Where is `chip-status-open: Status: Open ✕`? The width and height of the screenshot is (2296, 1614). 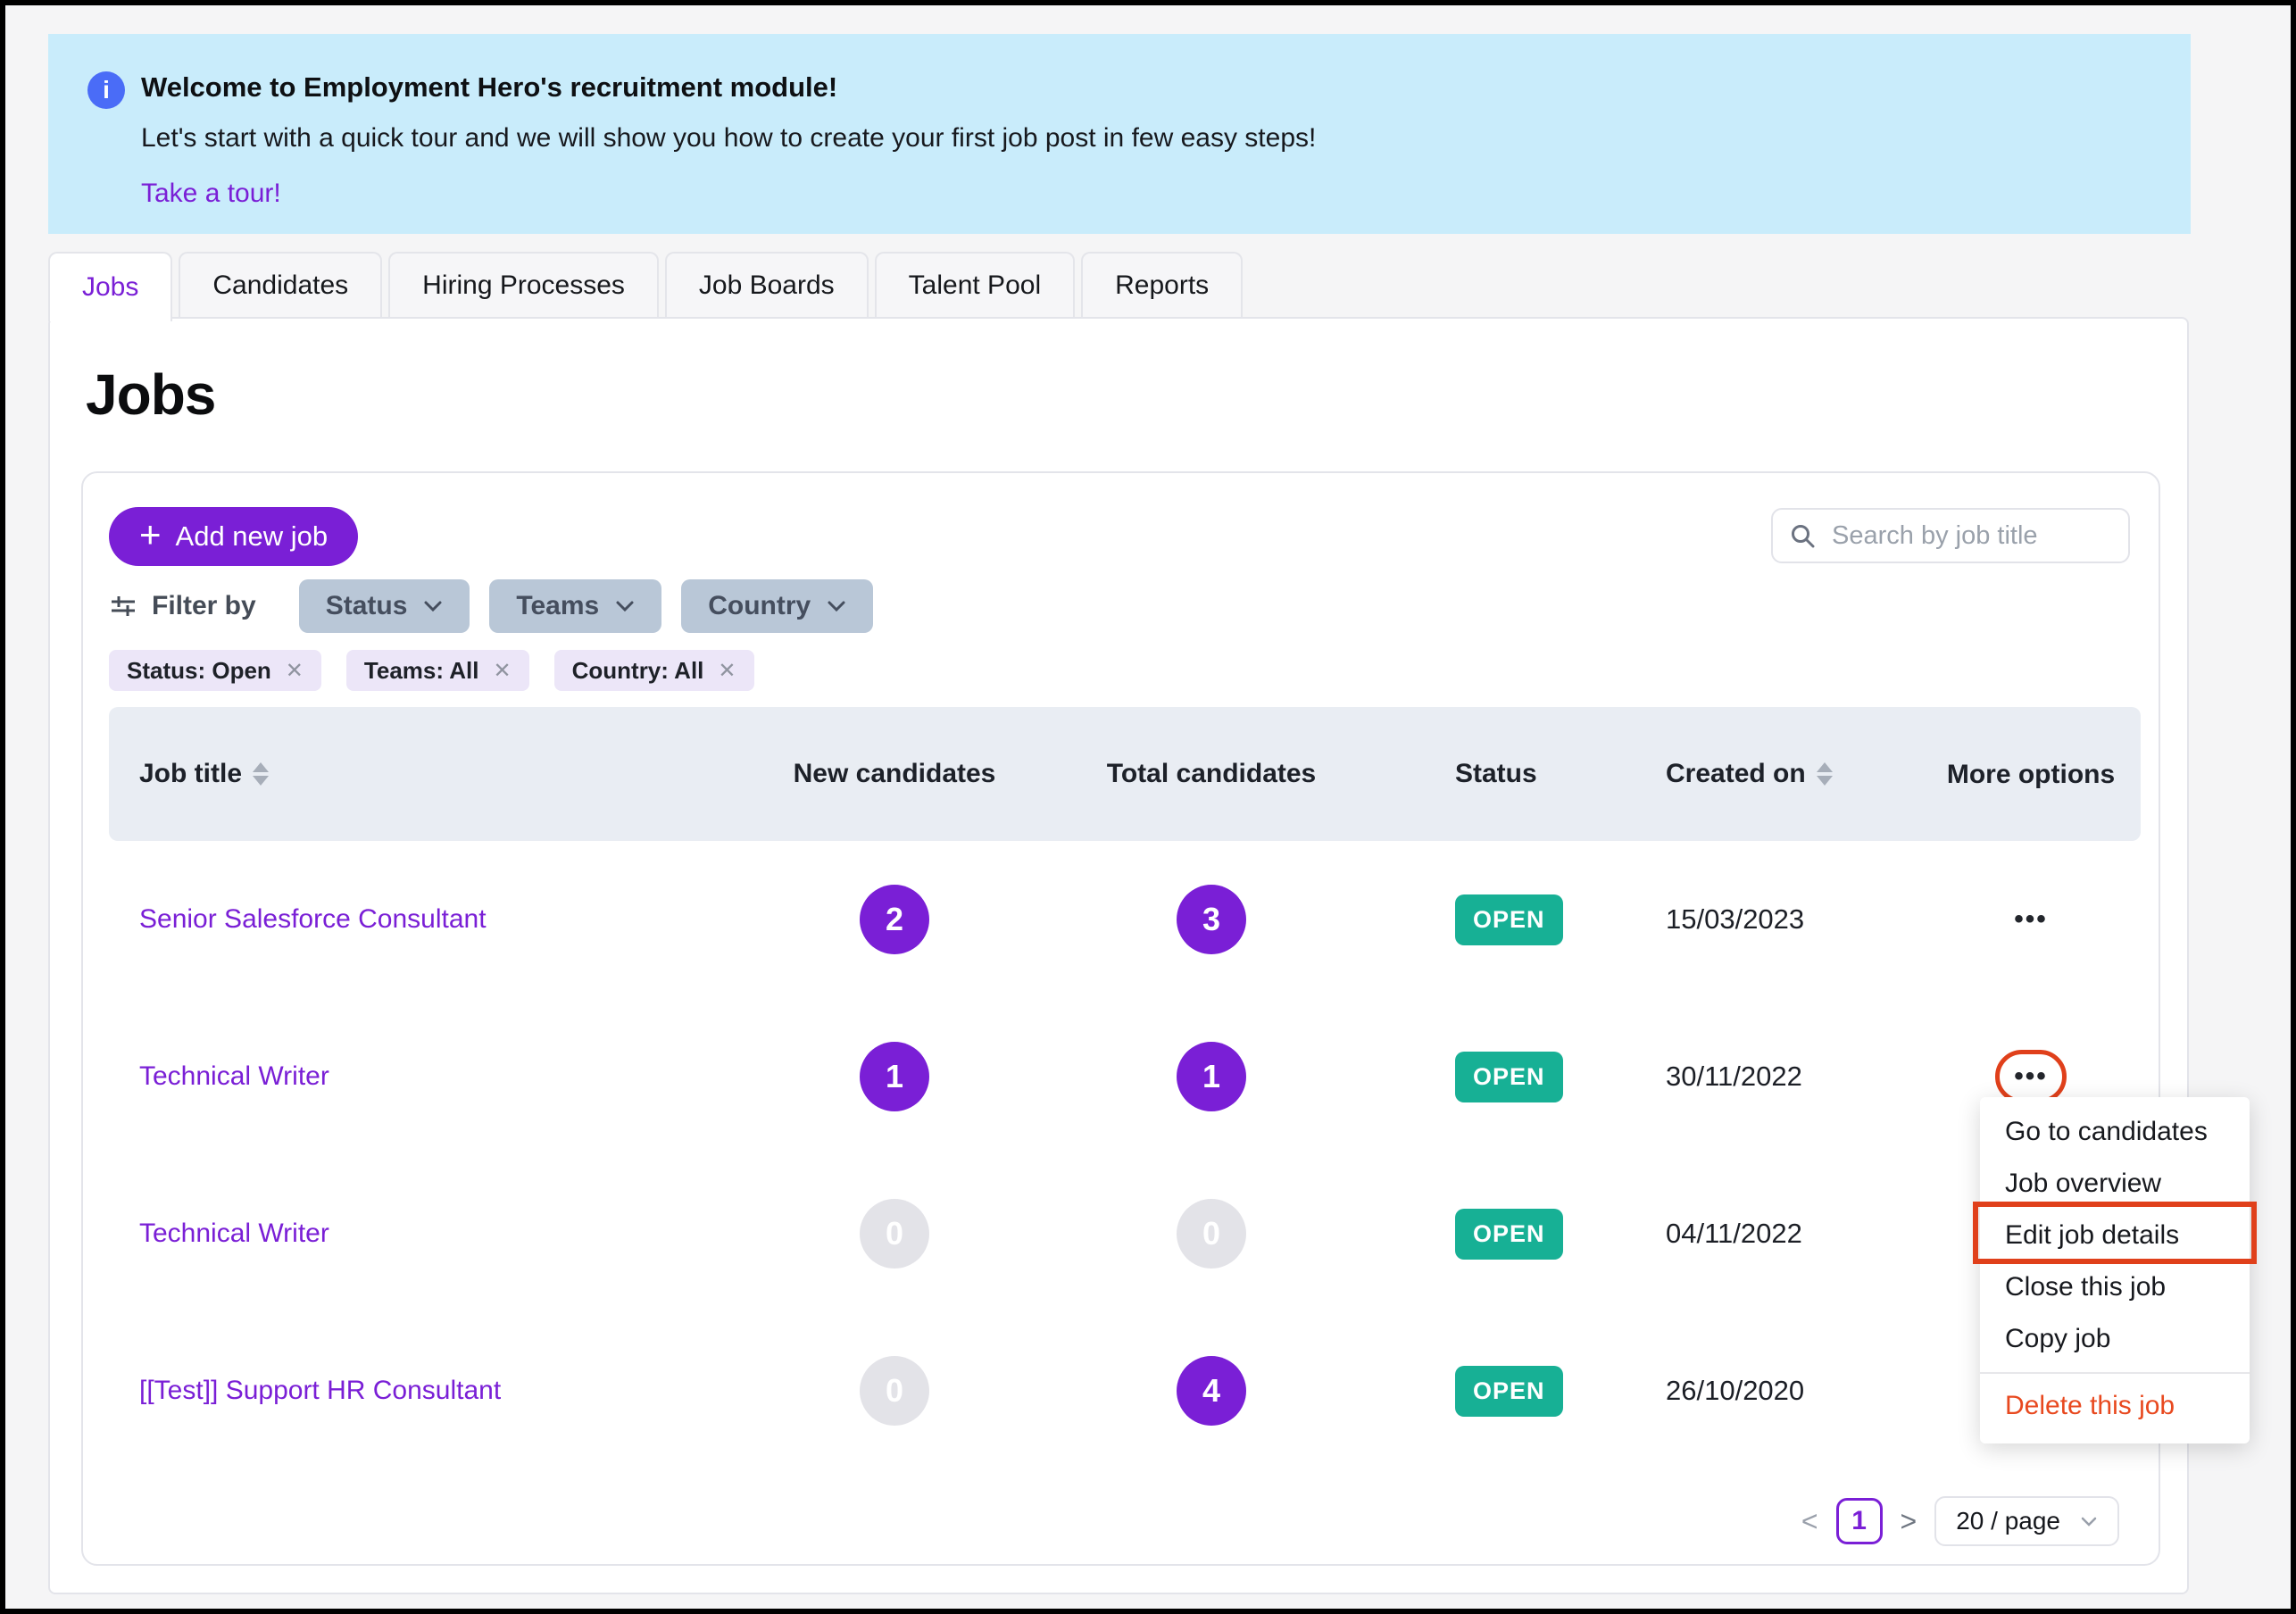
chip-status-open: Status: Open ✕ is located at coordinates (215, 670).